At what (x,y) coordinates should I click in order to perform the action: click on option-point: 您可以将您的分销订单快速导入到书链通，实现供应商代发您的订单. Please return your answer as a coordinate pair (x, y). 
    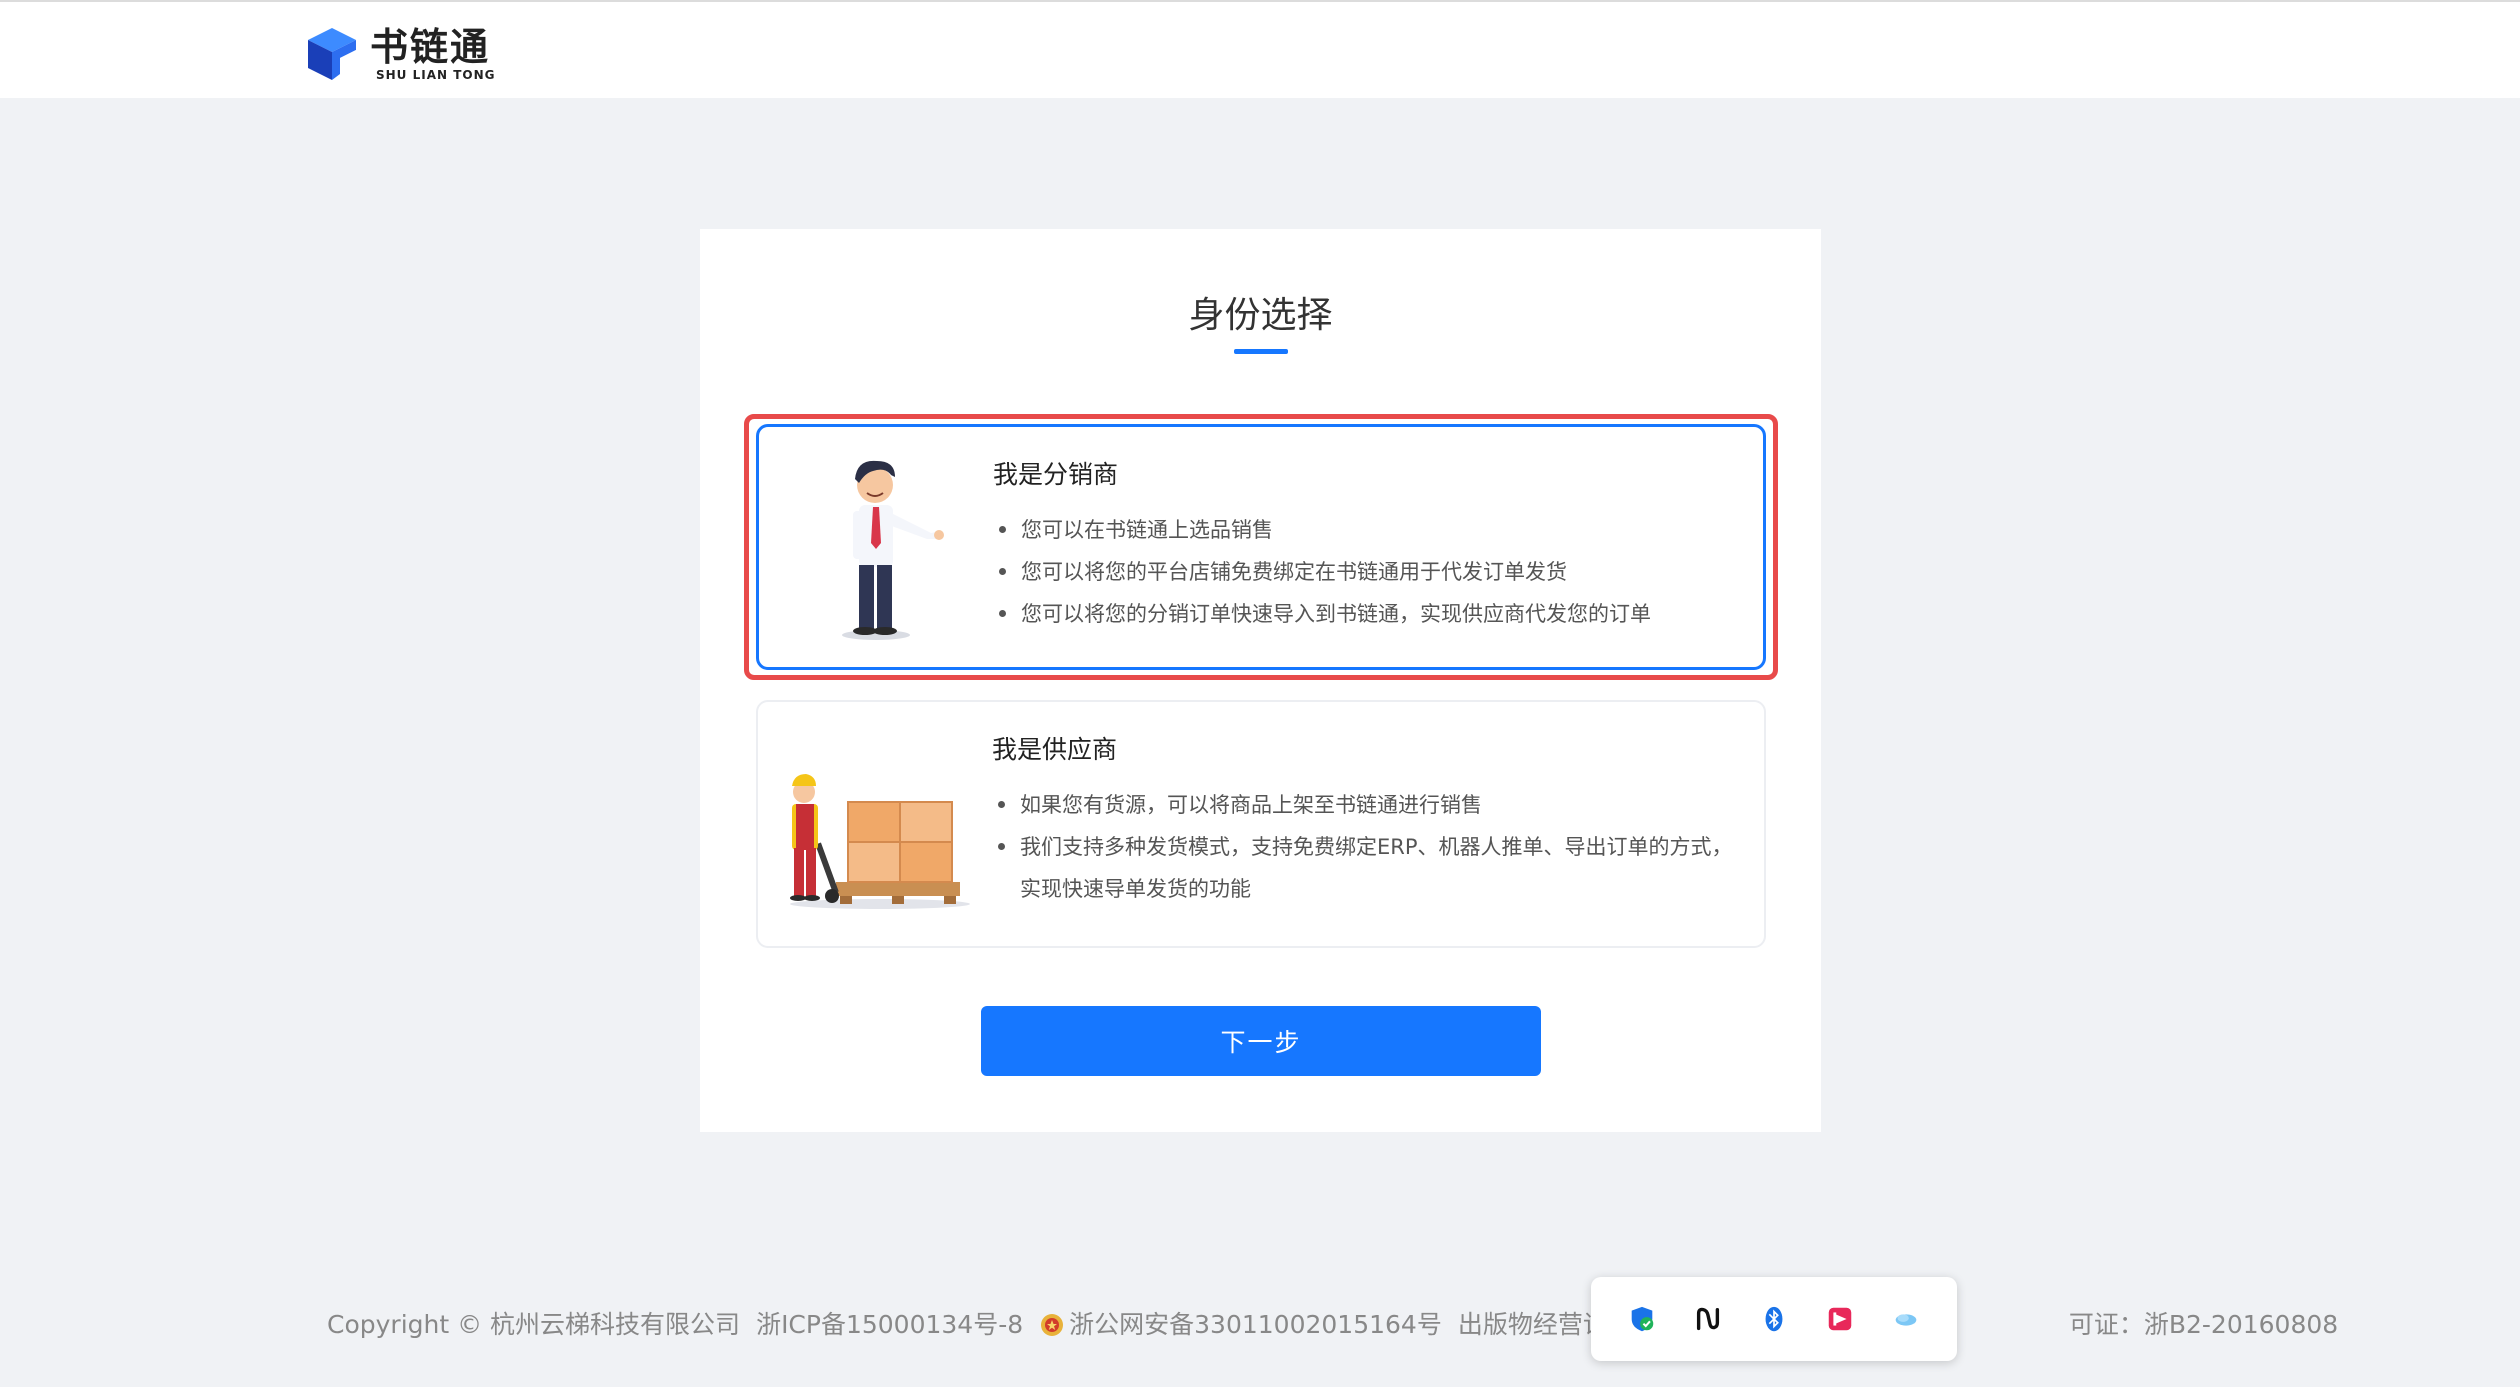
    Looking at the image, I should click on (1368, 614).